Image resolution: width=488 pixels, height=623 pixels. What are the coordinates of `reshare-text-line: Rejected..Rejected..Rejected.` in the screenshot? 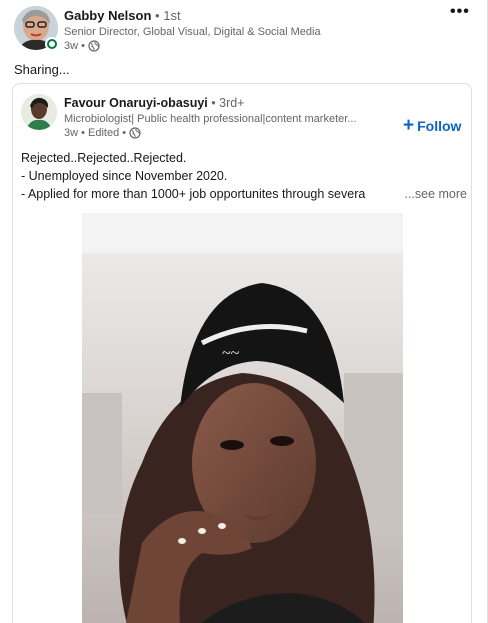 It's located at (104, 158).